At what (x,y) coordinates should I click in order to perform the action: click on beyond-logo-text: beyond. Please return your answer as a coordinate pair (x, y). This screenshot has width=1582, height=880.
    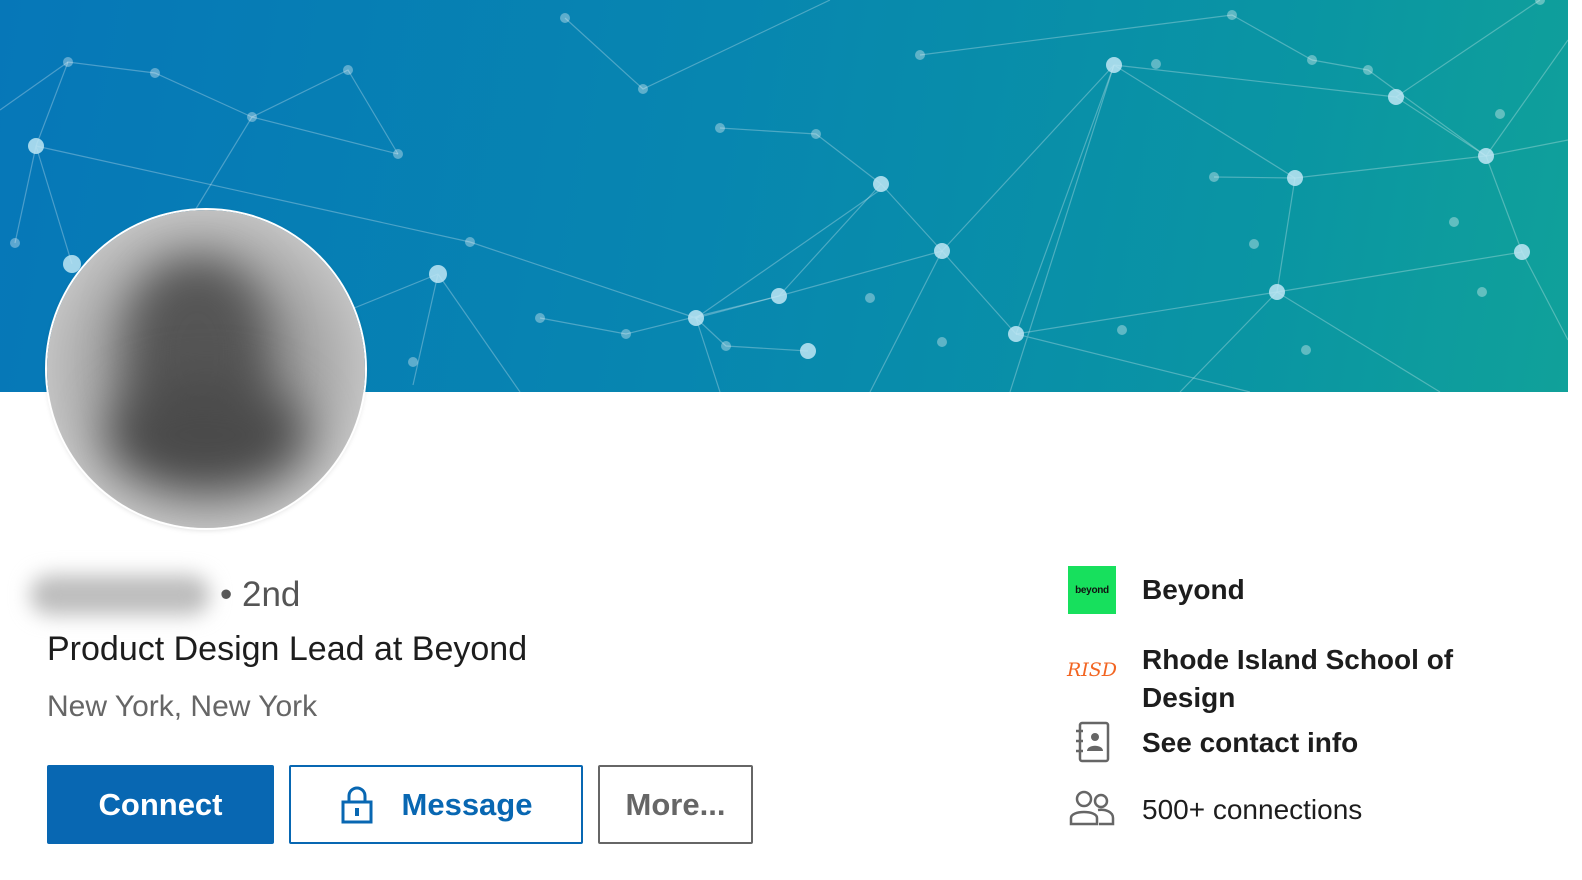
    Looking at the image, I should click on (1092, 590).